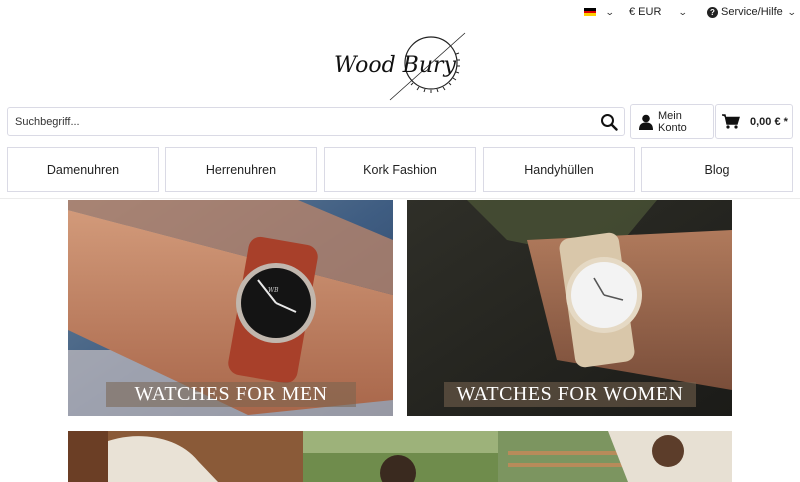 The height and width of the screenshot is (482, 800). I want to click on svg-text: WB, so click(273, 290).